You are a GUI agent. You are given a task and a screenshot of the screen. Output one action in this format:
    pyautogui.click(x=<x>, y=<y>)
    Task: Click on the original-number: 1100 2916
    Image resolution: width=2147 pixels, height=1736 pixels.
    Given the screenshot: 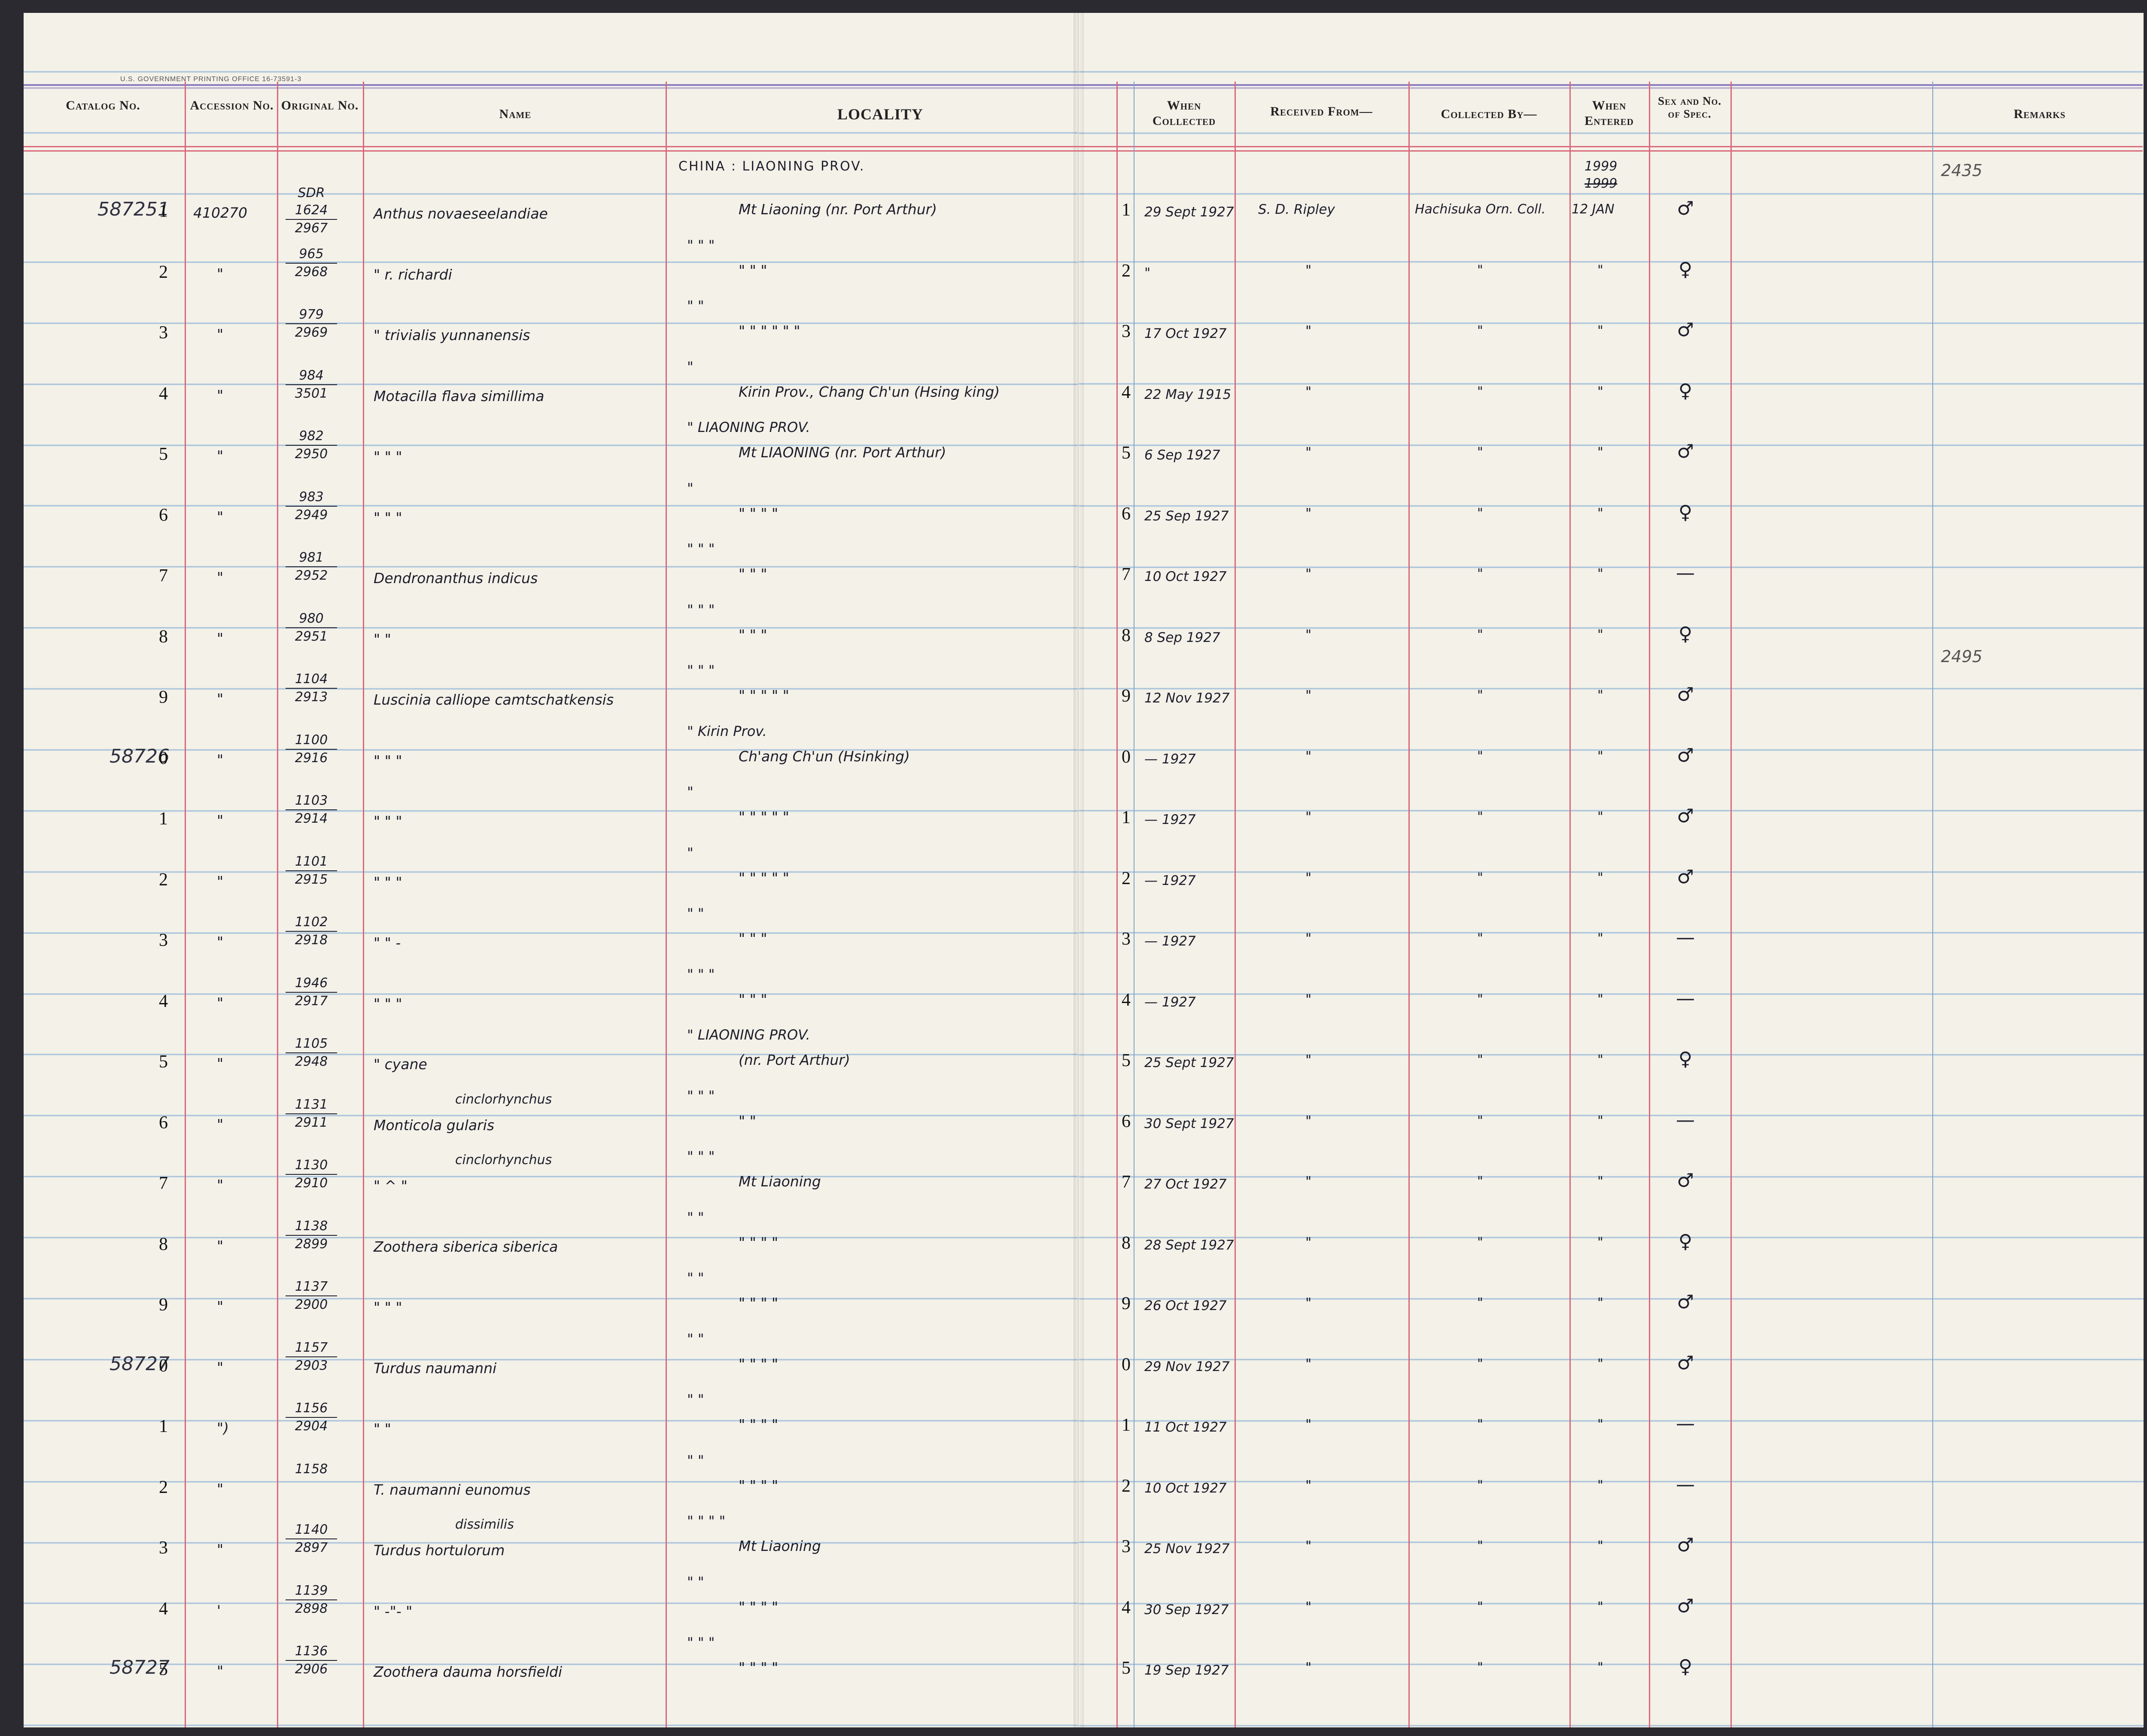 What is the action you would take?
    pyautogui.click(x=311, y=749)
    